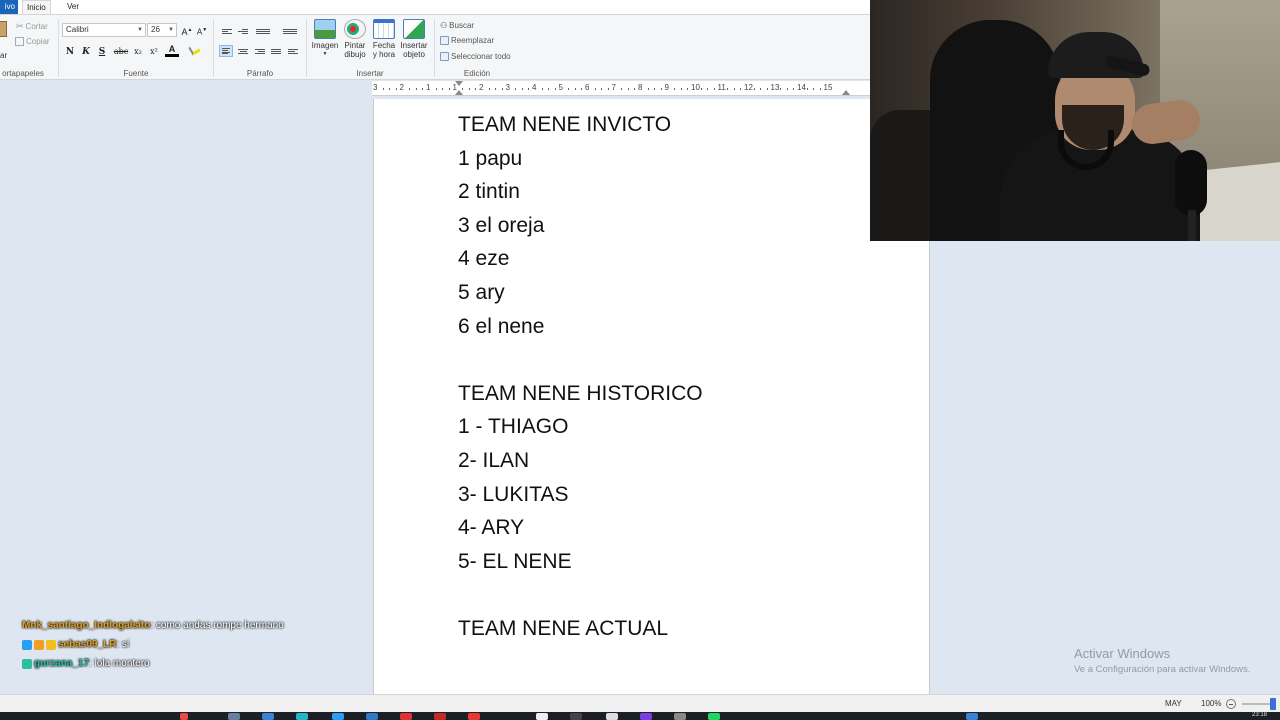 The width and height of the screenshot is (1280, 720). What do you see at coordinates (1211, 703) in the screenshot?
I see `zoom-level: 100%` at bounding box center [1211, 703].